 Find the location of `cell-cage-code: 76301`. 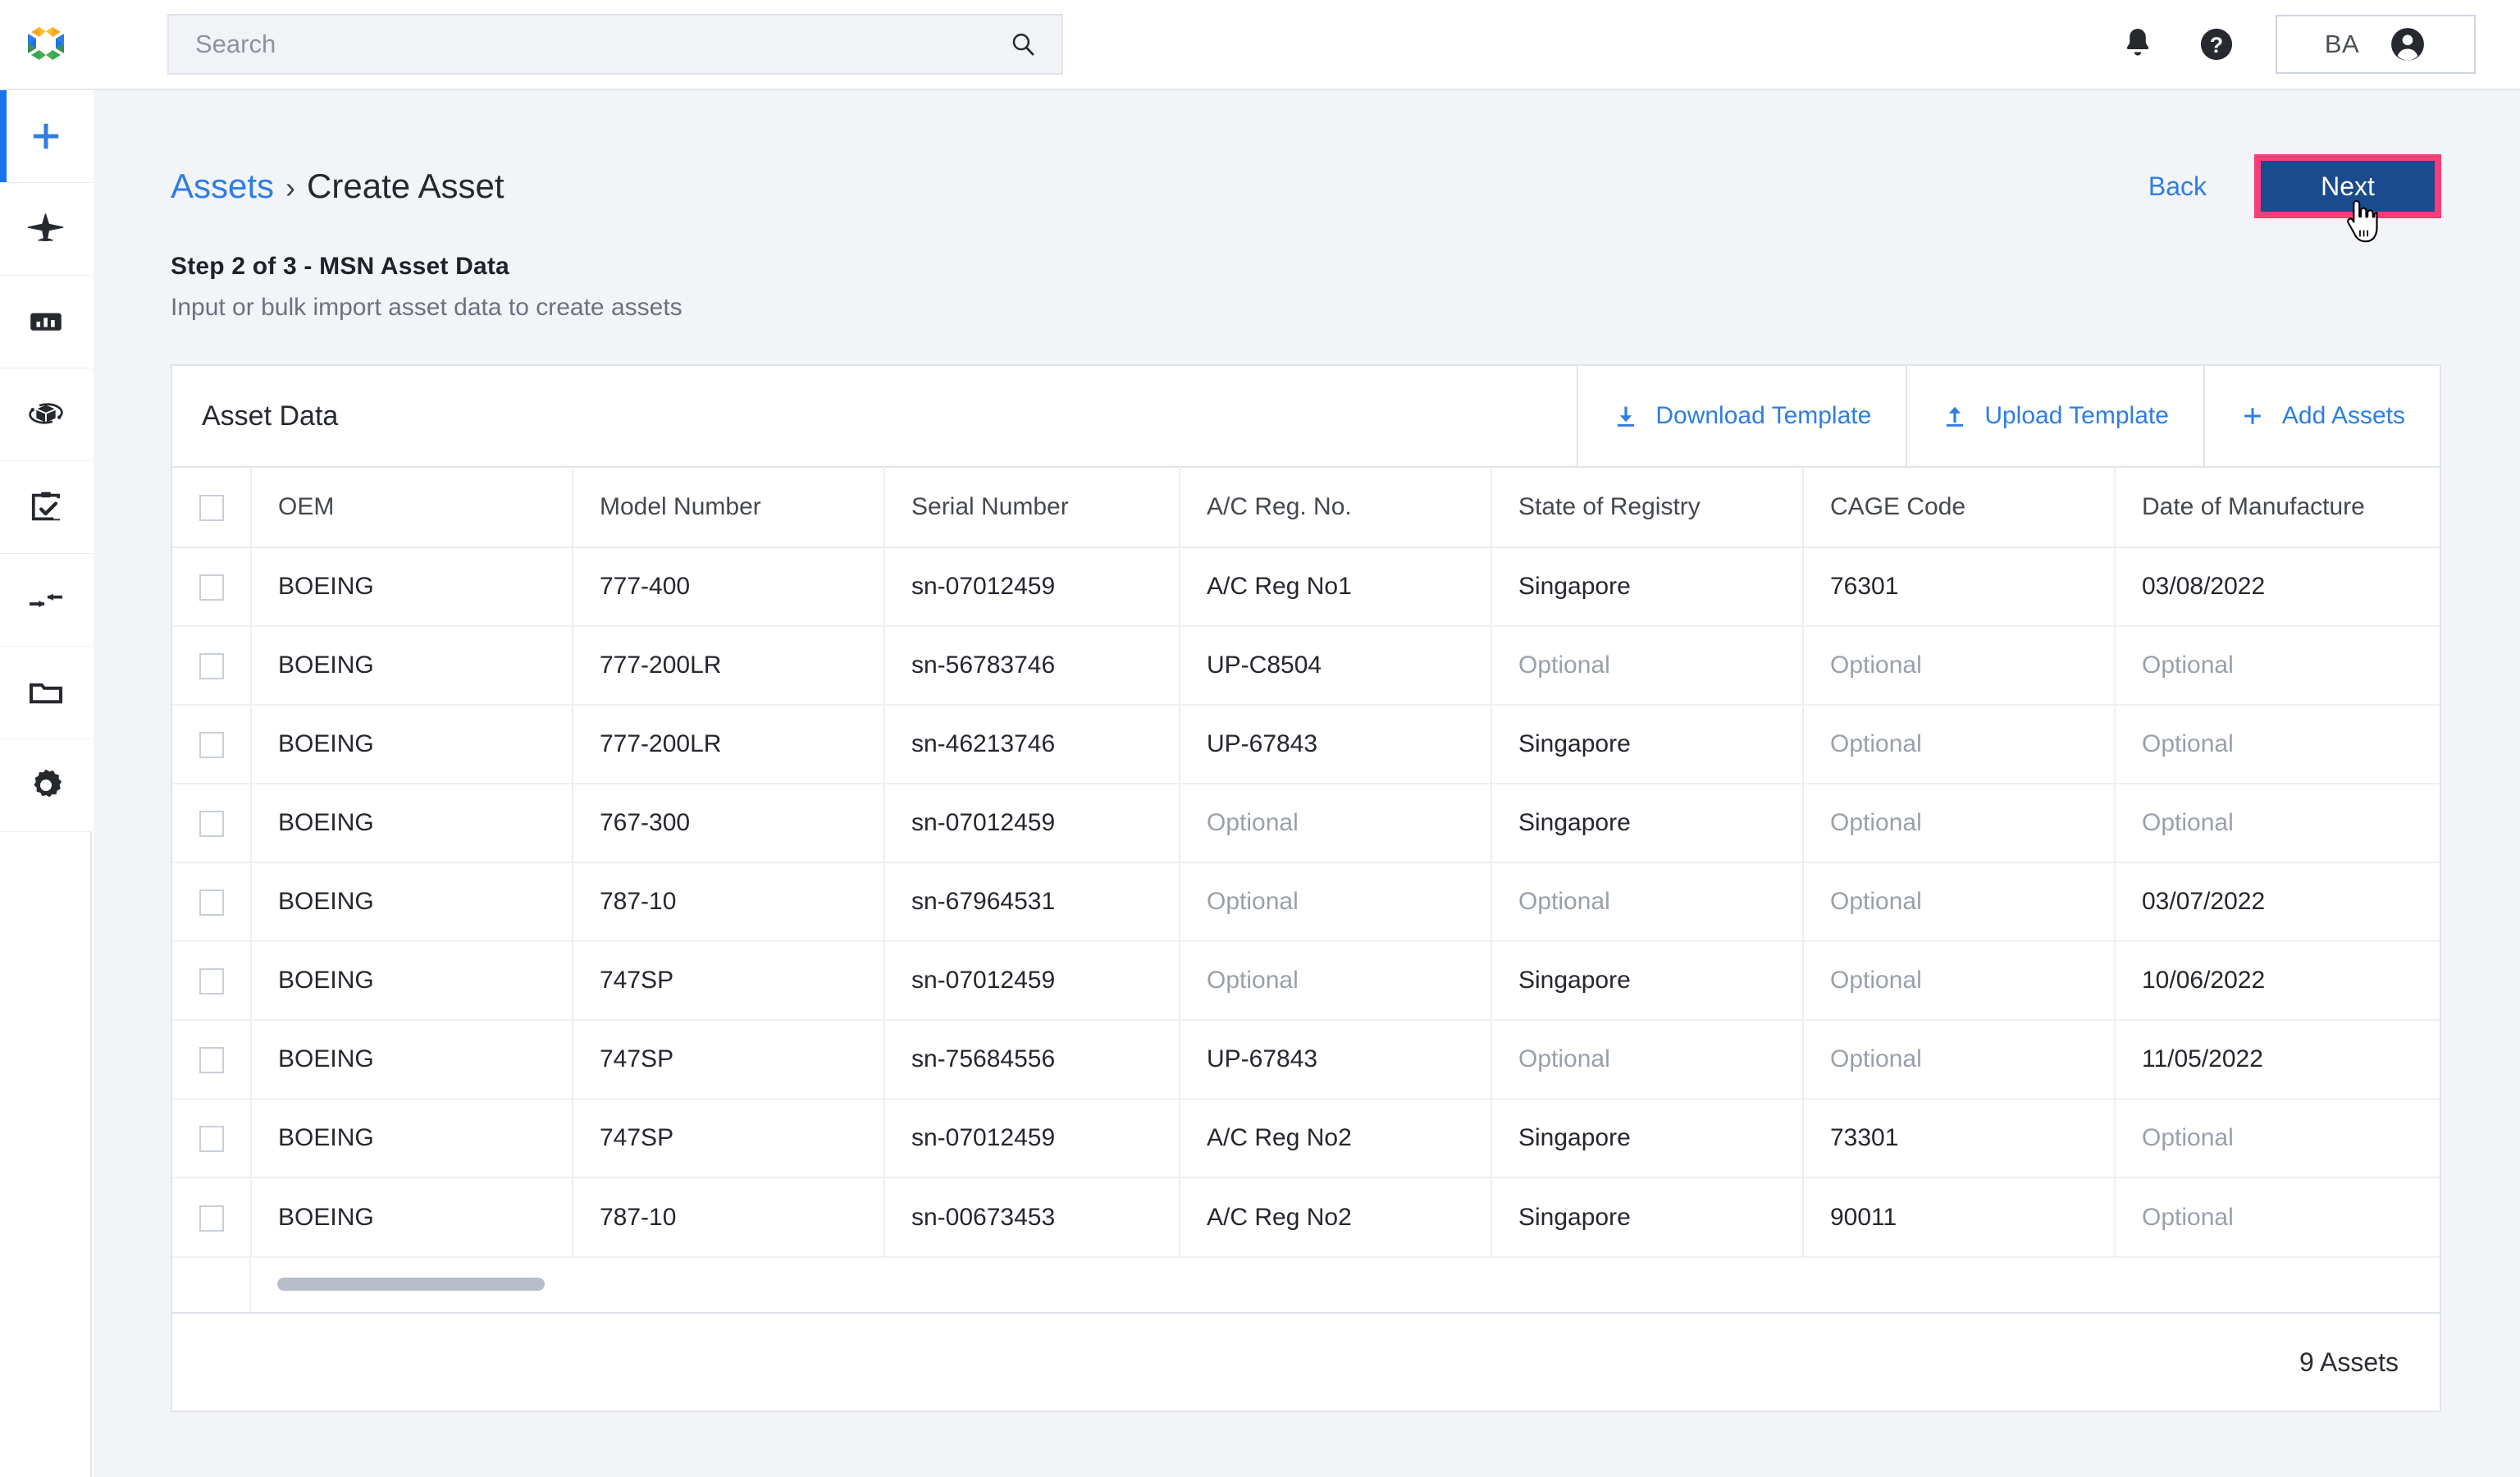

cell-cage-code: 76301 is located at coordinates (1960, 587).